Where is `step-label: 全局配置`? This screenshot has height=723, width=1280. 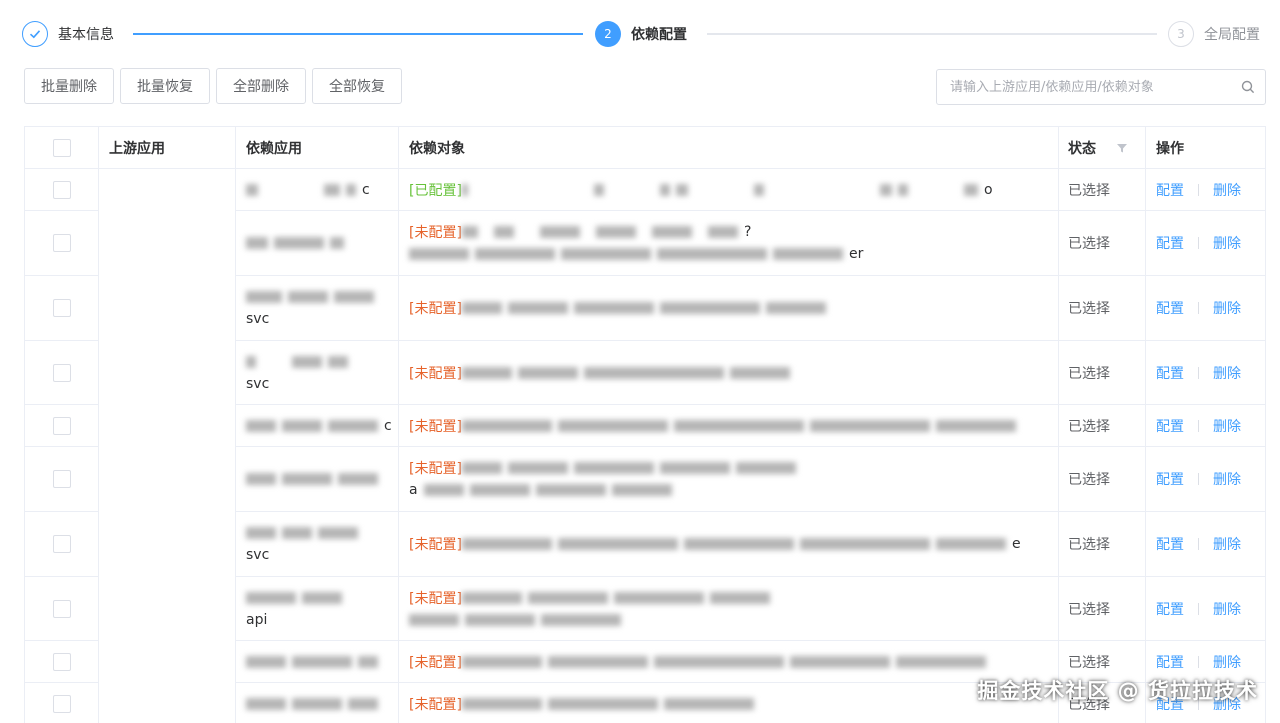 step-label: 全局配置 is located at coordinates (1232, 35).